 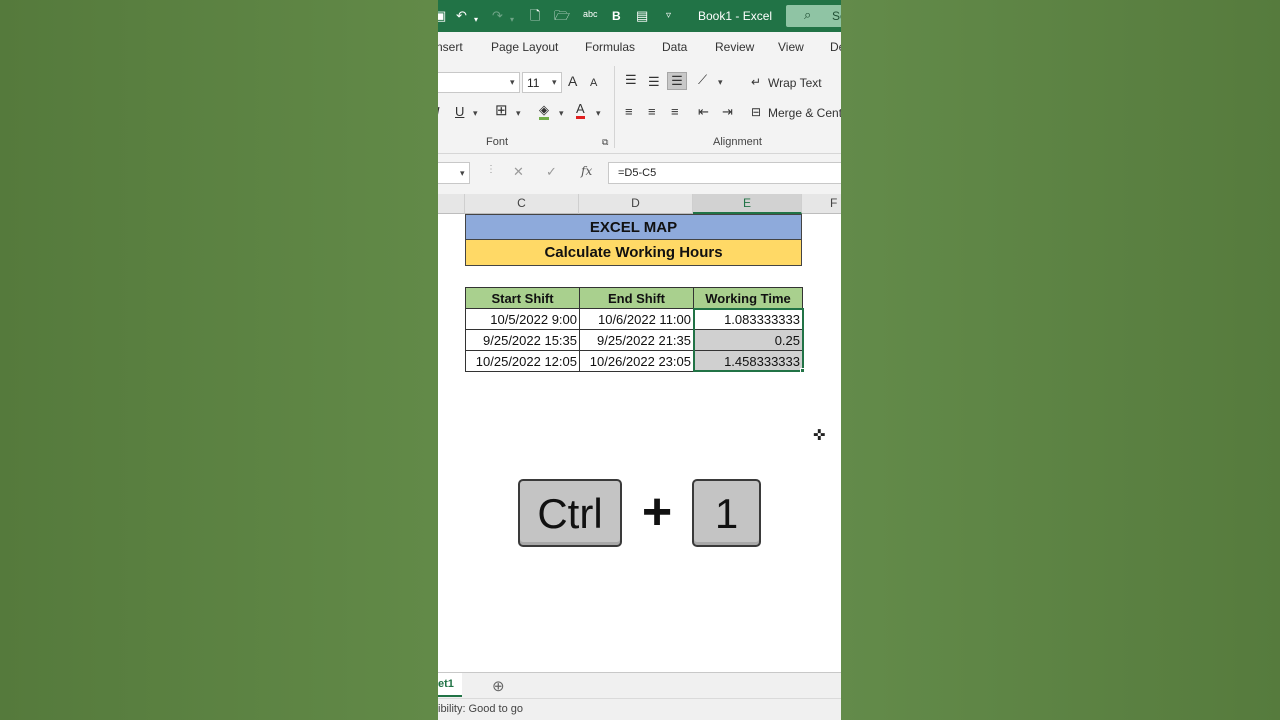 What do you see at coordinates (791, 47) in the screenshot?
I see `tab-view: View` at bounding box center [791, 47].